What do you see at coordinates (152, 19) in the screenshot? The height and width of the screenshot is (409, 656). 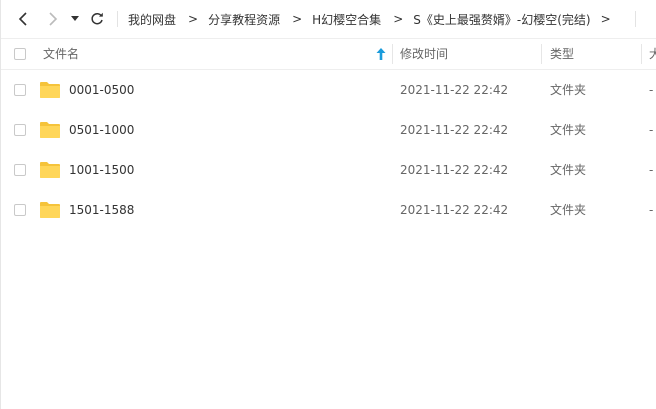 I see `breadcrumb-item-my-drive: 我的网盘` at bounding box center [152, 19].